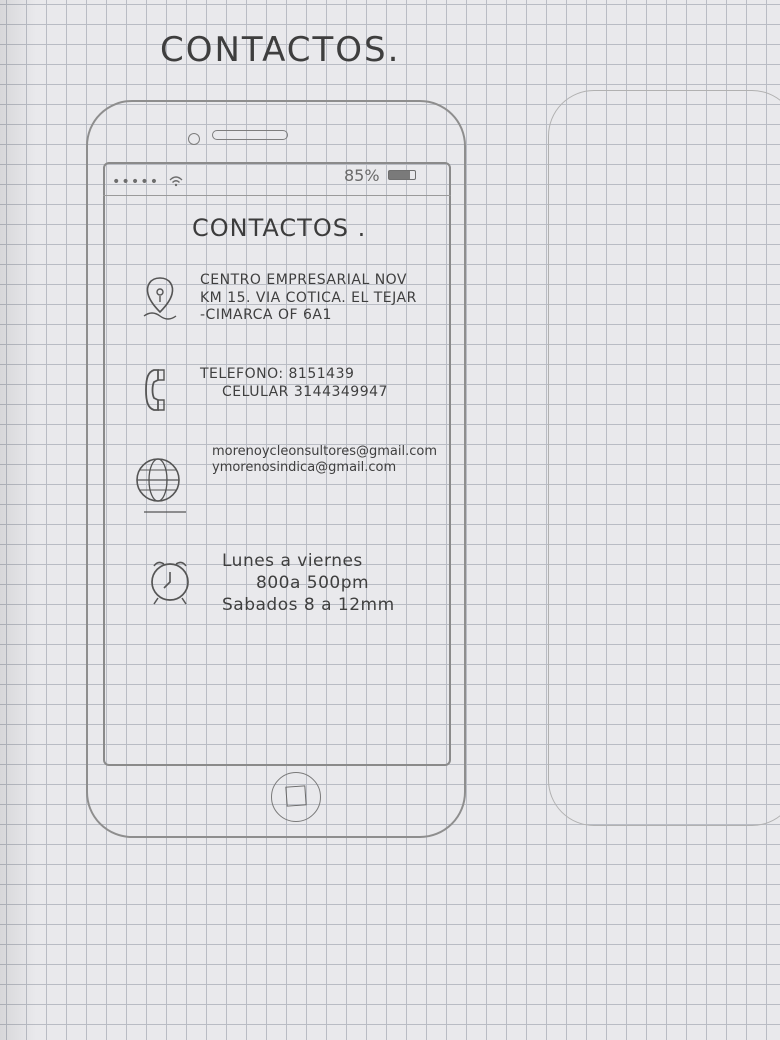  What do you see at coordinates (308, 605) in the screenshot?
I see `hours-line-3: Sabados 8 a 12mm` at bounding box center [308, 605].